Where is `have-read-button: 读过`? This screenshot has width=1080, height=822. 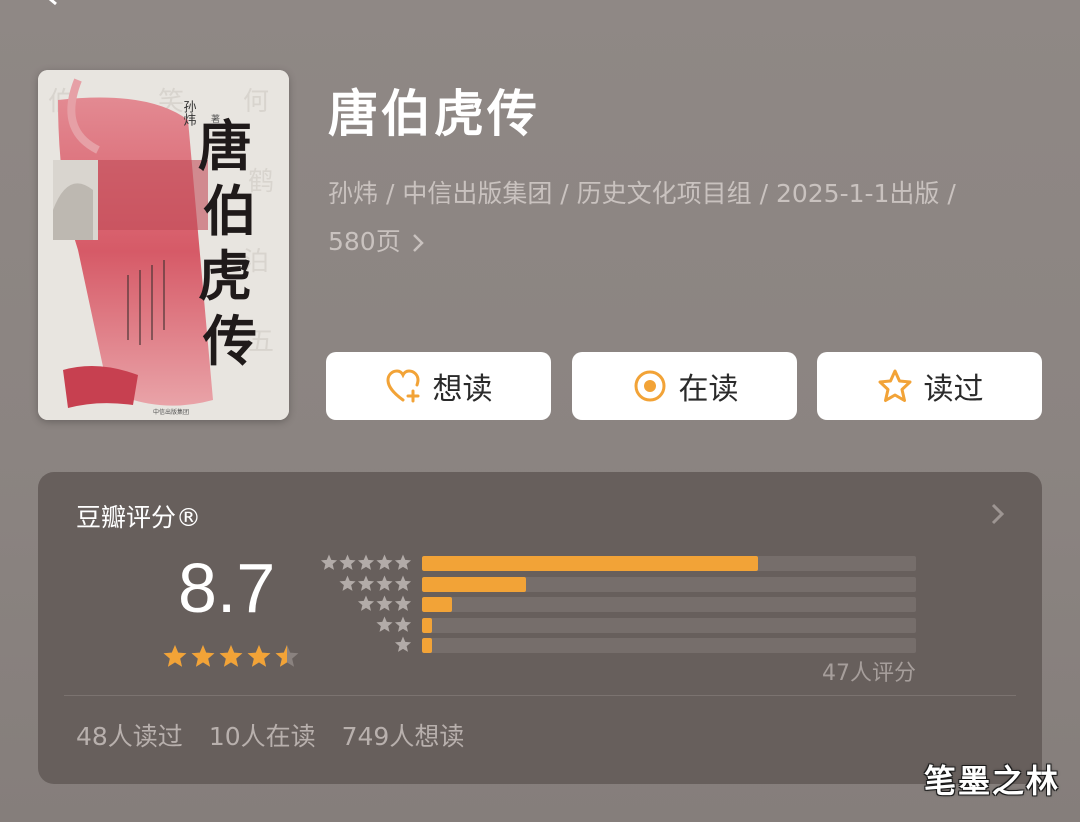
have-read-button: 读过 is located at coordinates (929, 386).